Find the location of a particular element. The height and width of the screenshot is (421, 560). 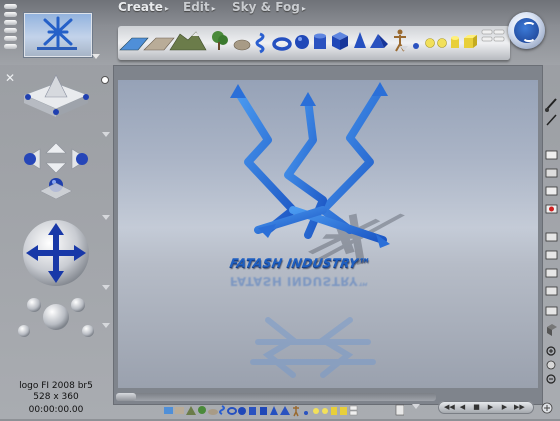

zoom-in-icon is located at coordinates (551, 351).